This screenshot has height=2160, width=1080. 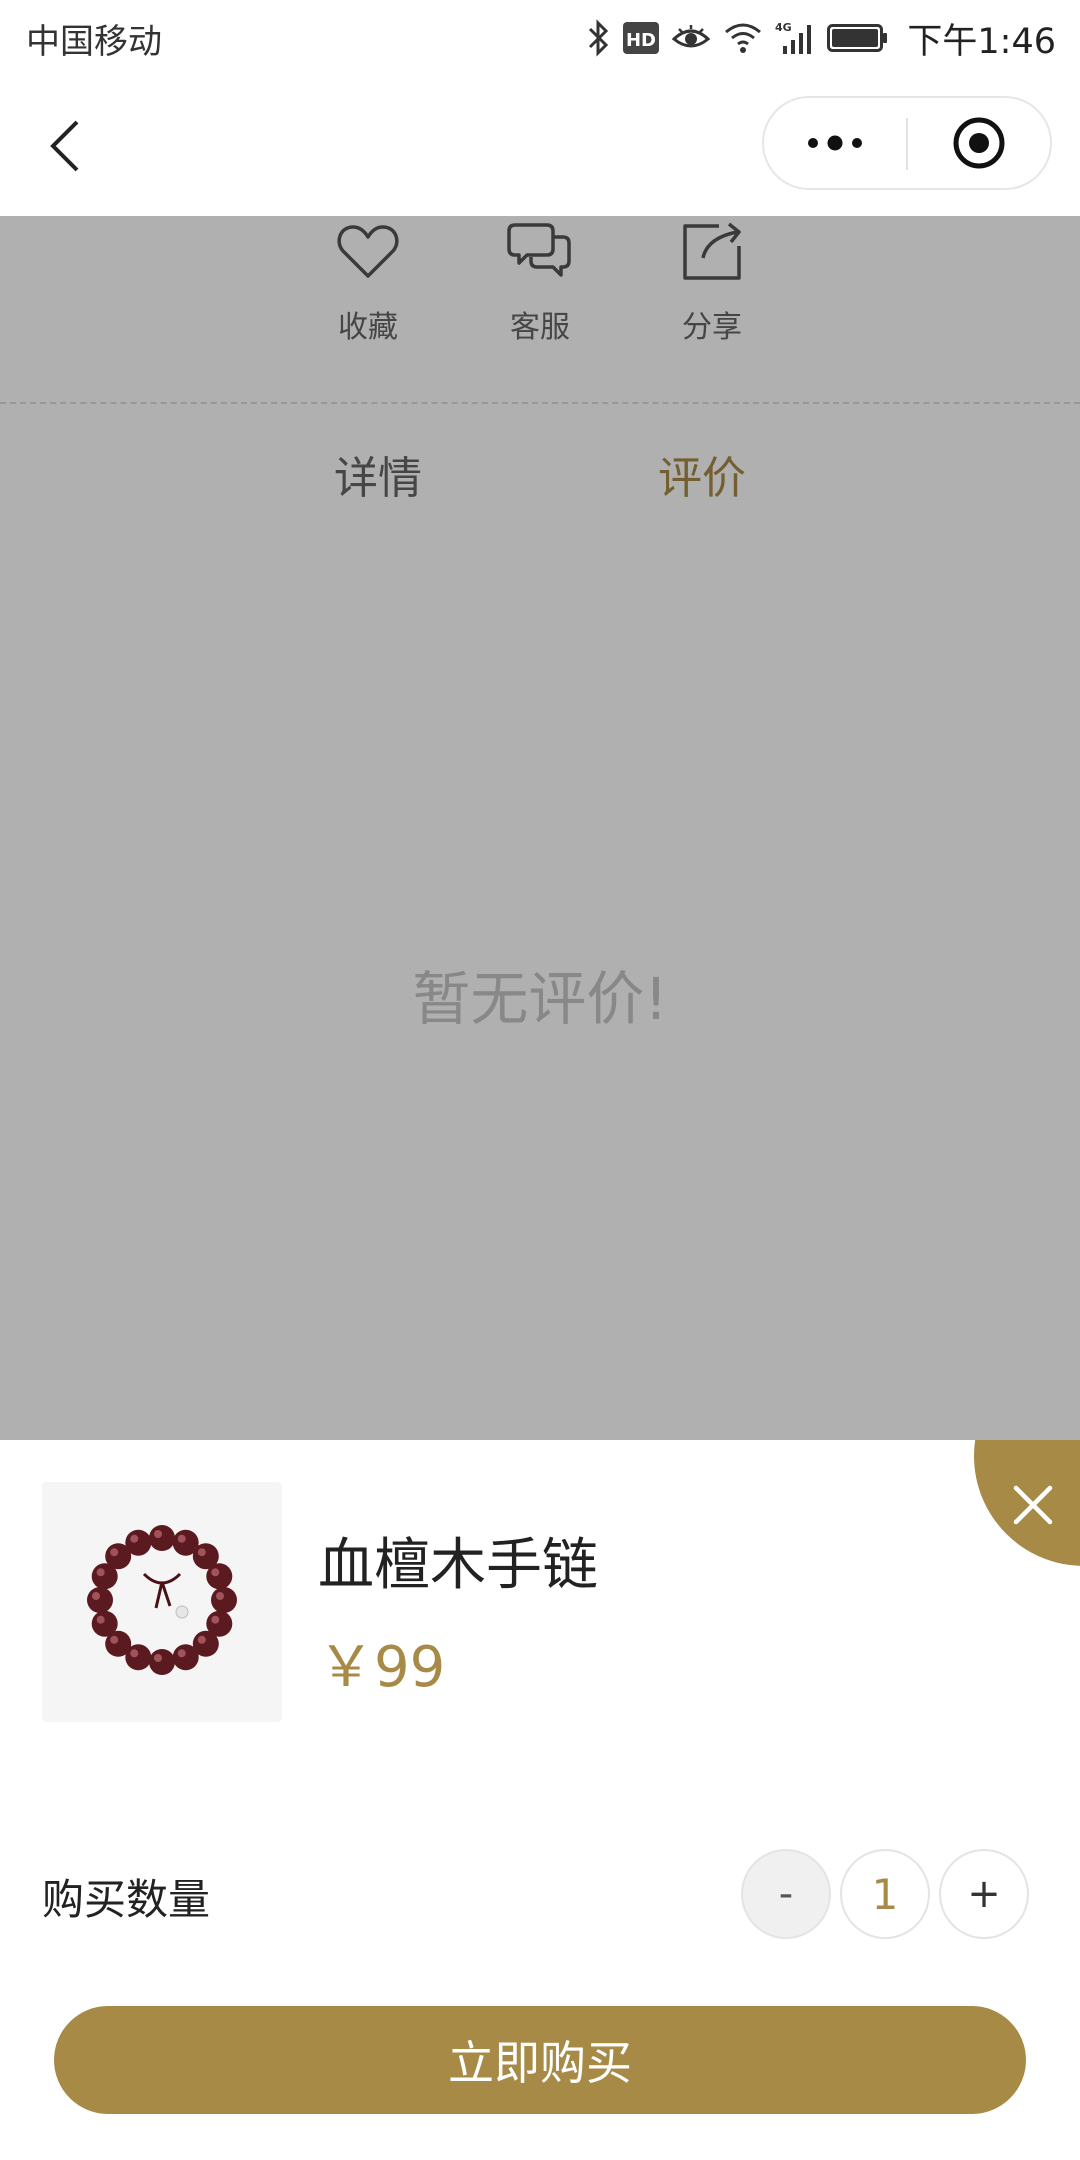 What do you see at coordinates (126, 1899) in the screenshot?
I see `quantity-label: 购买数量` at bounding box center [126, 1899].